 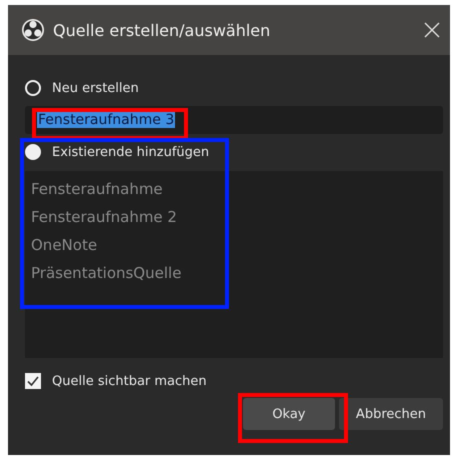 What do you see at coordinates (288, 414) in the screenshot?
I see `okay-button: Okay` at bounding box center [288, 414].